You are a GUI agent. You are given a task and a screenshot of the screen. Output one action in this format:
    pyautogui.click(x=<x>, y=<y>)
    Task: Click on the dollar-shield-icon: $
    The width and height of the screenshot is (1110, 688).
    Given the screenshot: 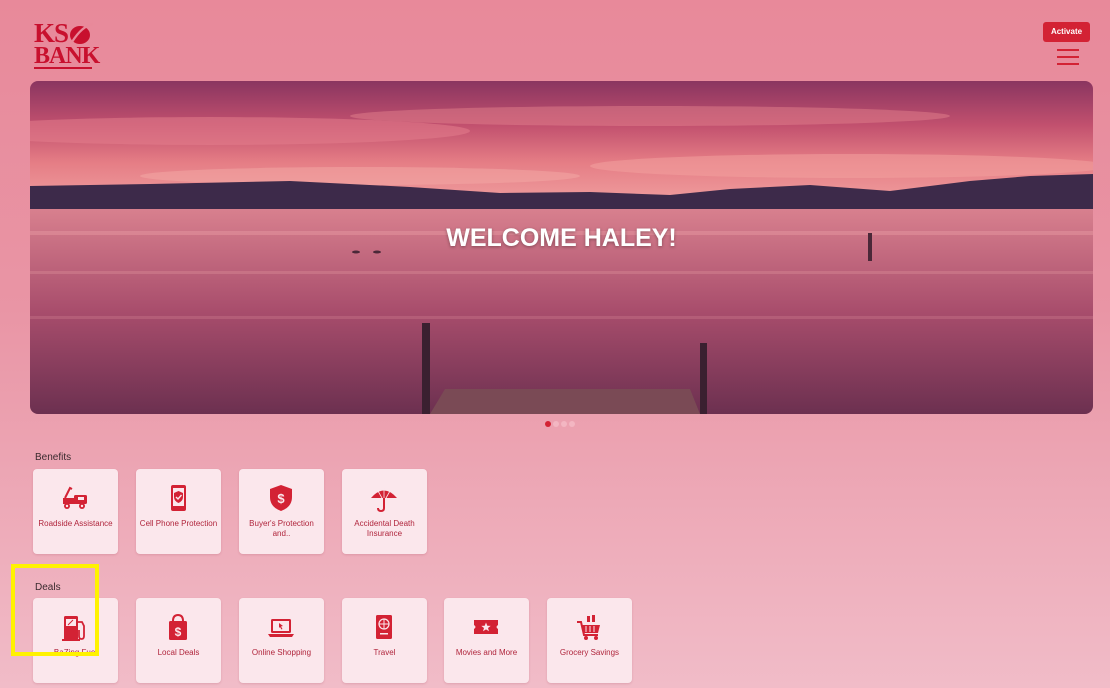 What is the action you would take?
    pyautogui.click(x=281, y=498)
    